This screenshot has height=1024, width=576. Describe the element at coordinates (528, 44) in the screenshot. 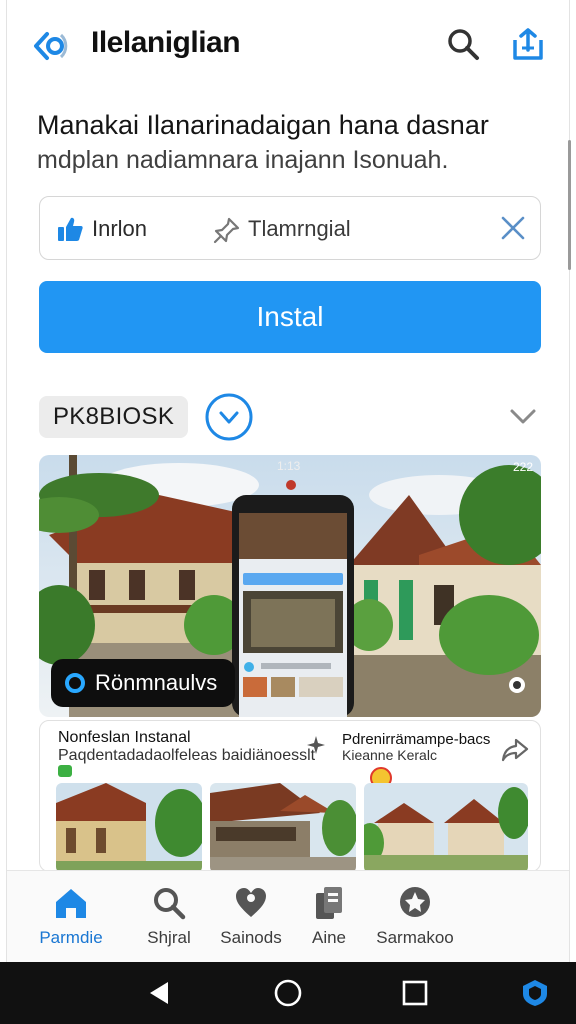

I see `share-icon` at that location.